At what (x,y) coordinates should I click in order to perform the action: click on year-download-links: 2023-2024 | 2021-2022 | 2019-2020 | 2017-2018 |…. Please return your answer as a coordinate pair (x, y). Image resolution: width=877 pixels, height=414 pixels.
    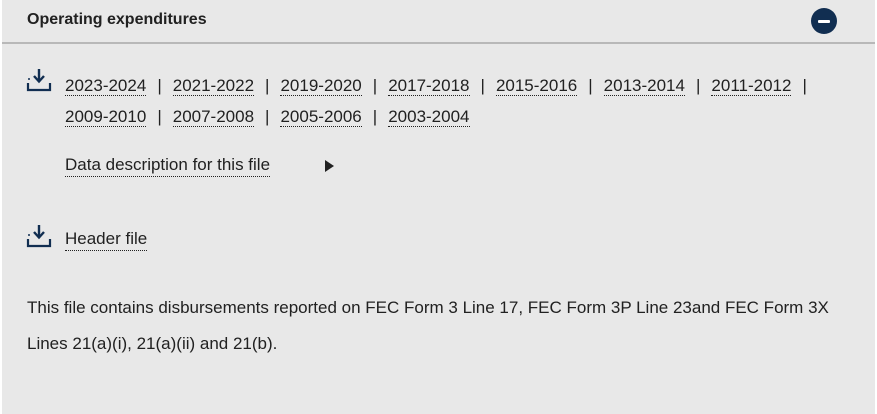
    Looking at the image, I should click on (460, 101).